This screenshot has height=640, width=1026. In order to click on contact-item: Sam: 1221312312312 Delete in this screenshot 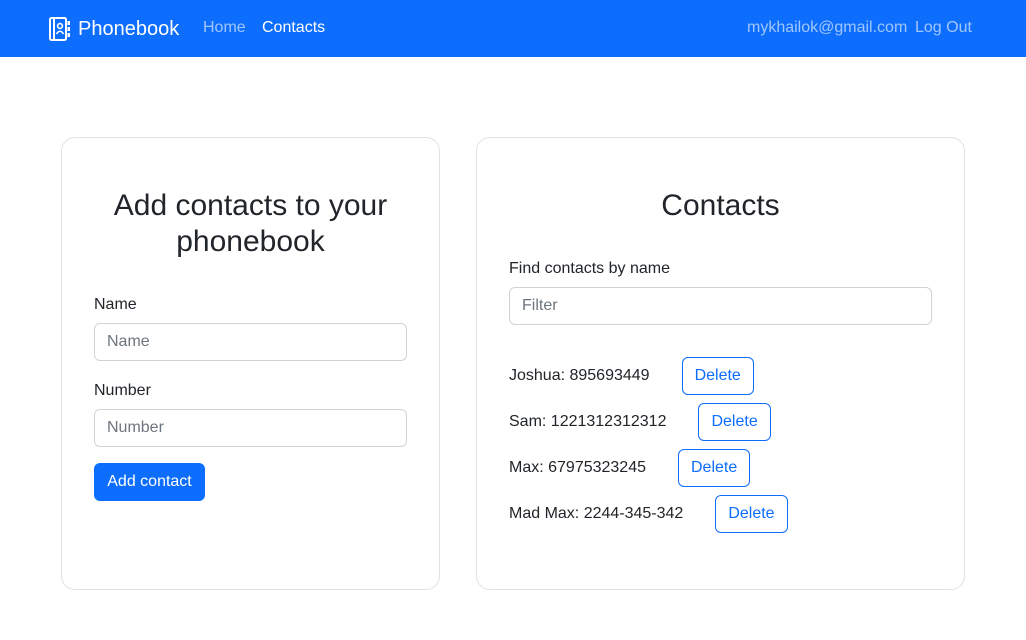, I will do `click(640, 422)`.